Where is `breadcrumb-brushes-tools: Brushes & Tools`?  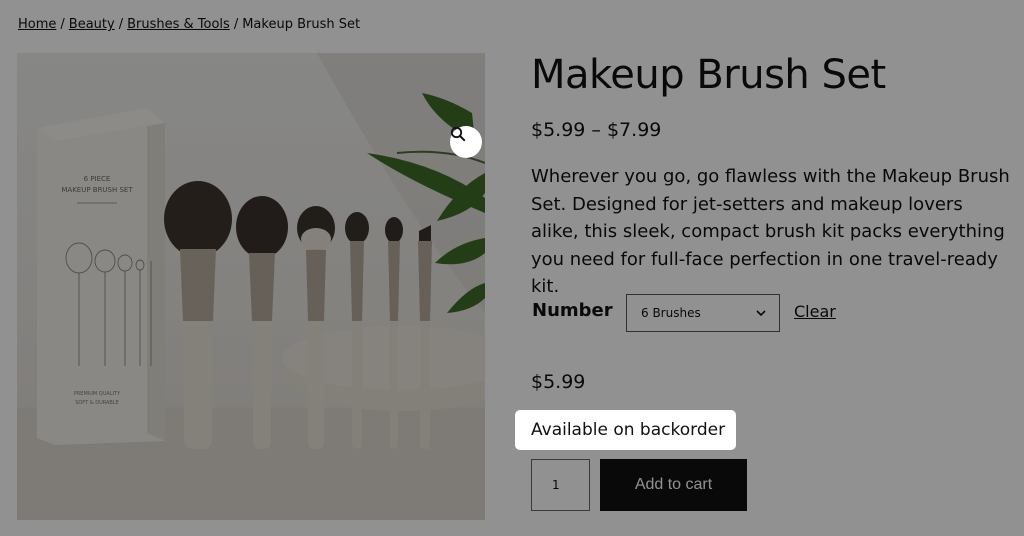
breadcrumb-brushes-tools: Brushes & Tools is located at coordinates (178, 24).